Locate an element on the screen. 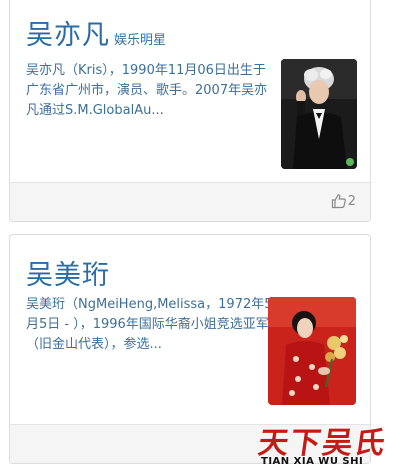 This screenshot has width=400, height=471. card-title-row: 吴亦凡 娱乐明星 is located at coordinates (96, 32).